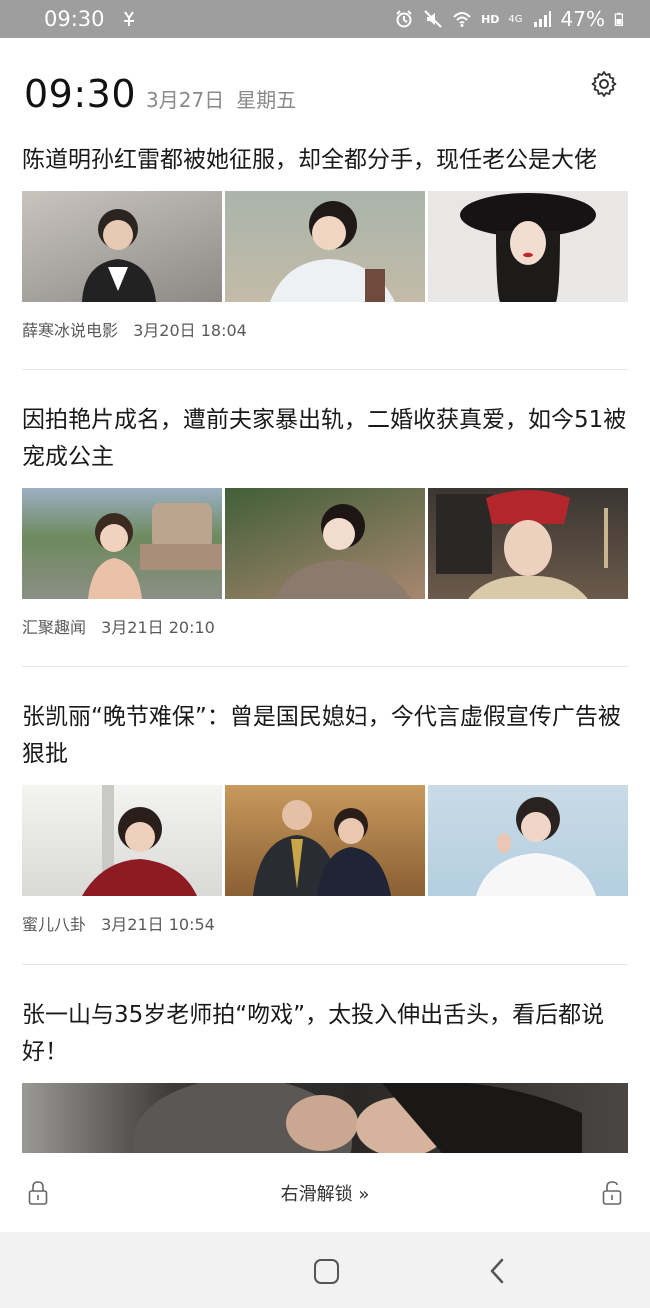 This screenshot has height=1308, width=650. Describe the element at coordinates (128, 18) in the screenshot. I see `notification-app-icon` at that location.